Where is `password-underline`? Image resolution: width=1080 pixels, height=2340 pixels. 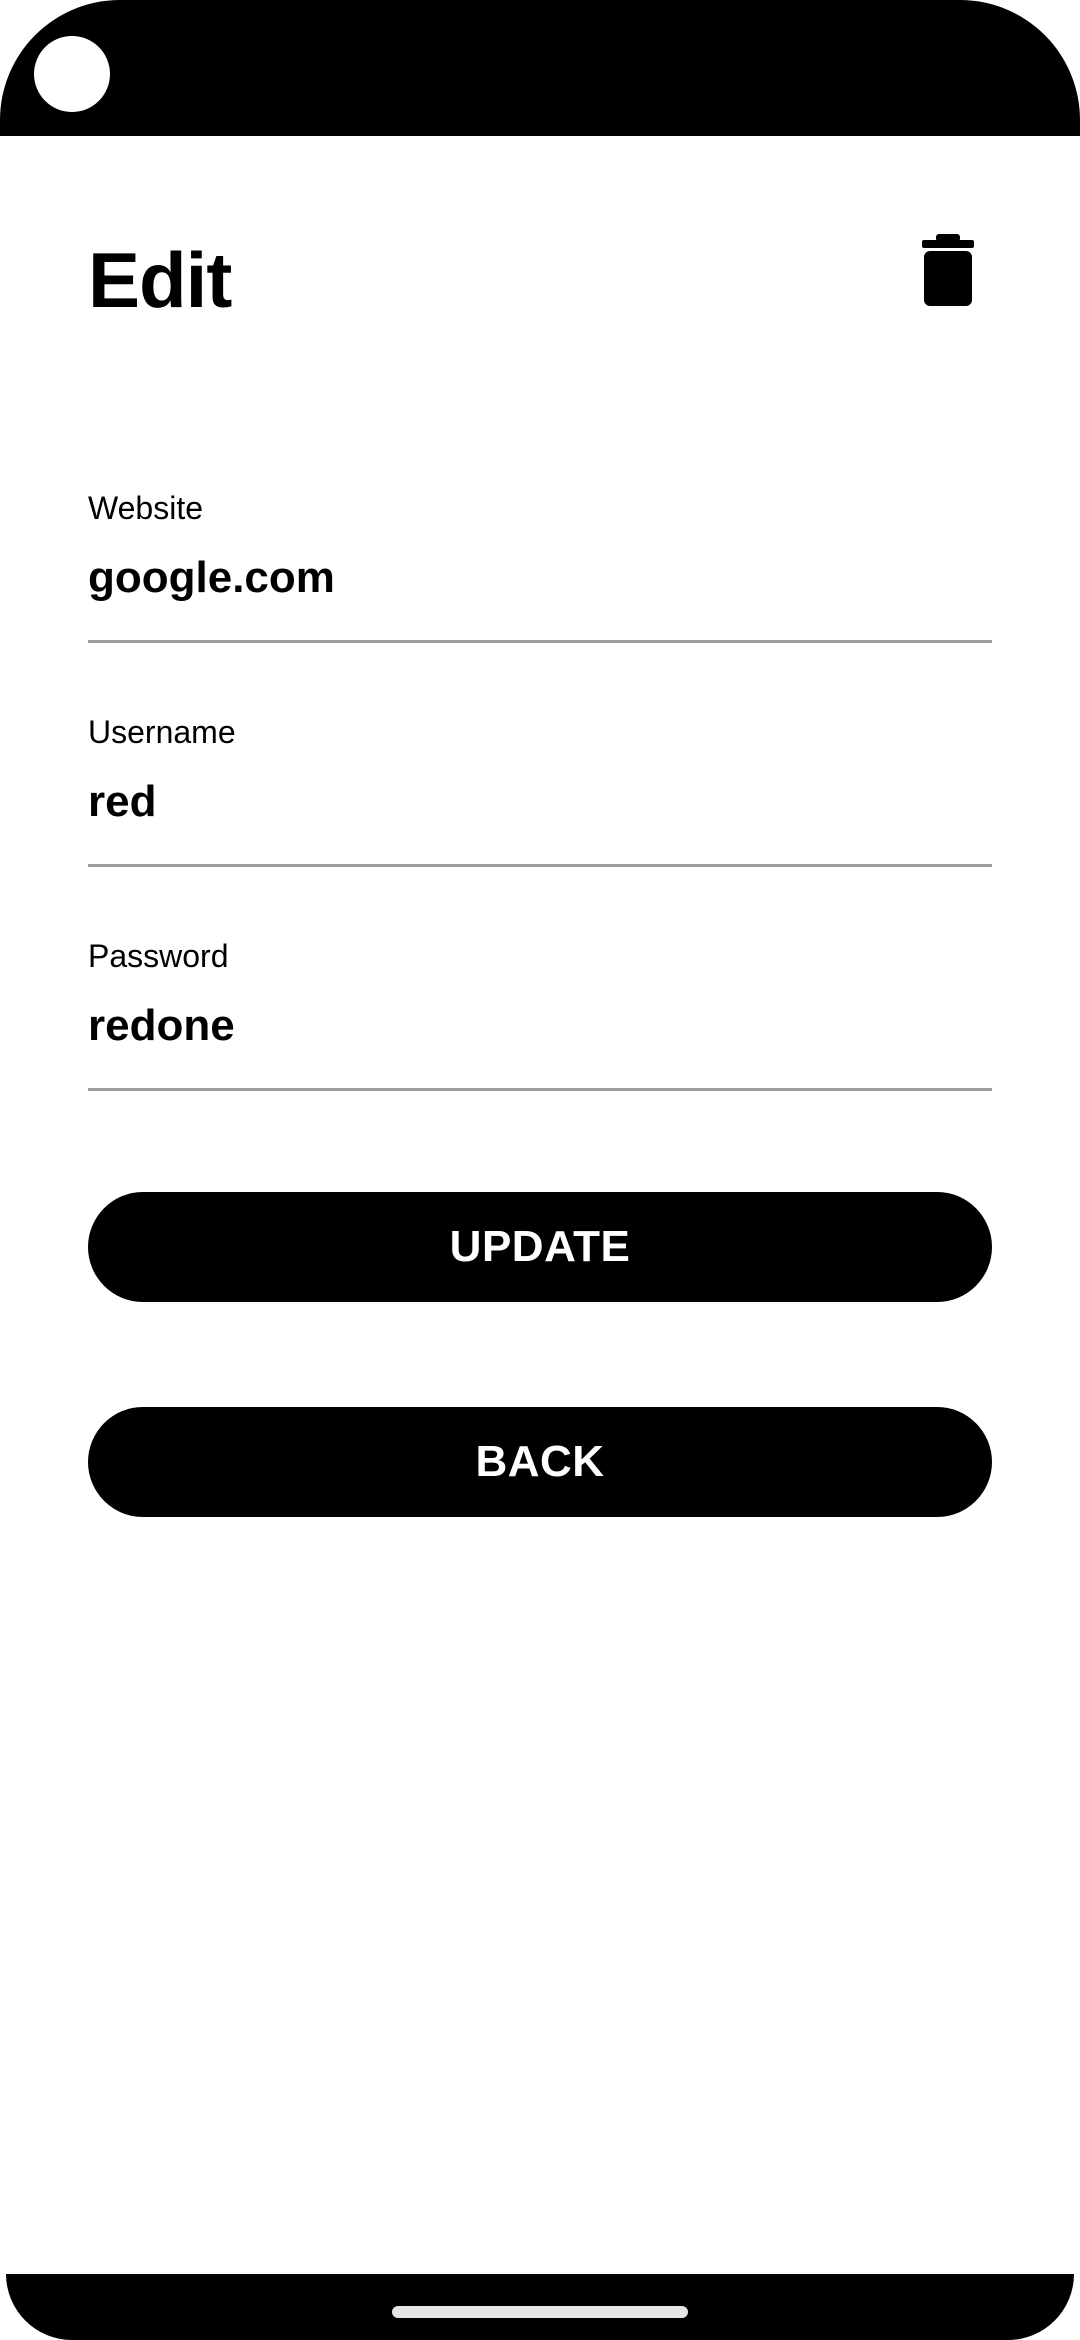 password-underline is located at coordinates (540, 1089).